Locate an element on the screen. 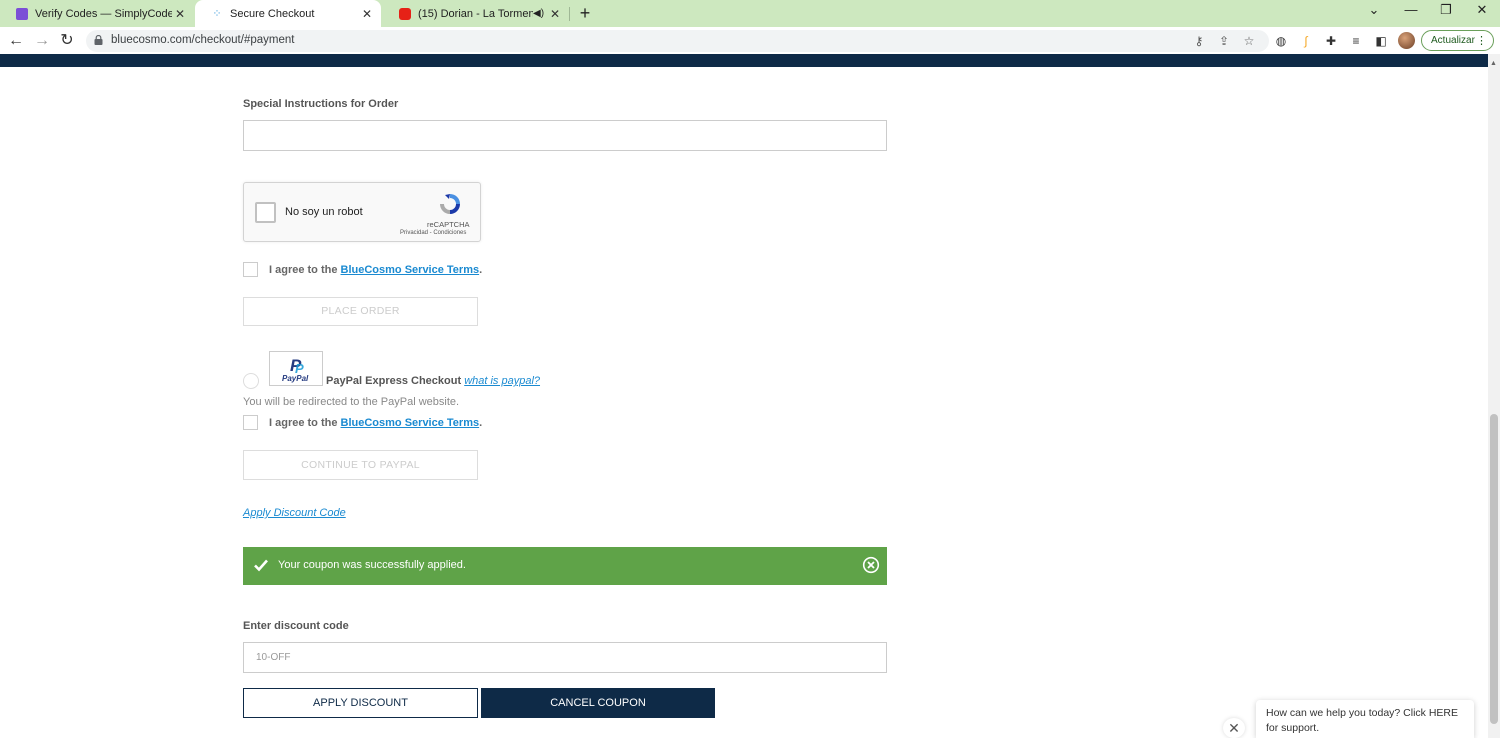 This screenshot has height=738, width=1500. bookmark-star-icon: ☆ is located at coordinates (1249, 41).